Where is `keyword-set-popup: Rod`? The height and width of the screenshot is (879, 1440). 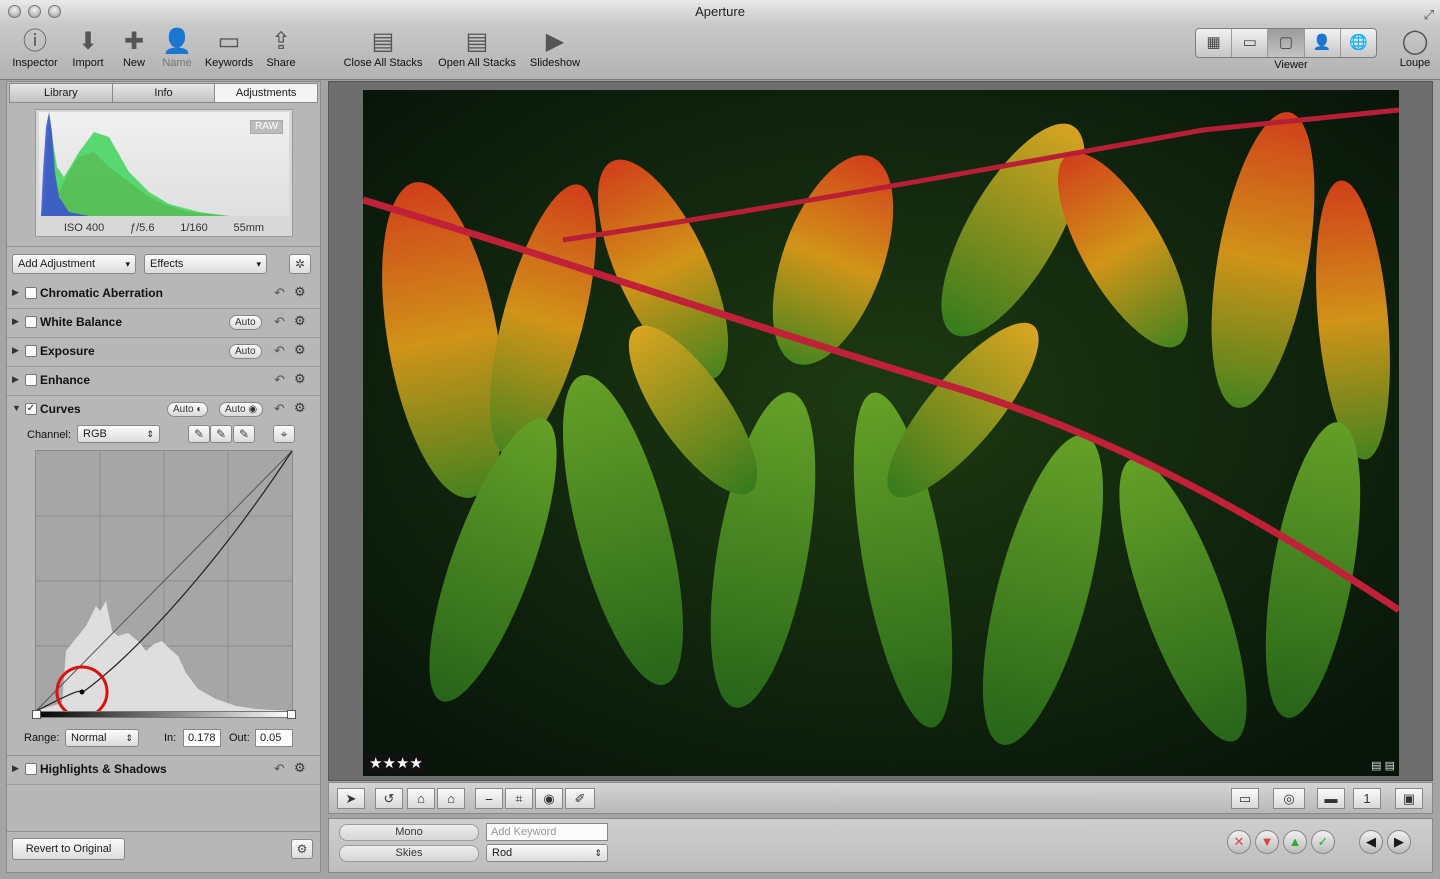 keyword-set-popup: Rod is located at coordinates (547, 853).